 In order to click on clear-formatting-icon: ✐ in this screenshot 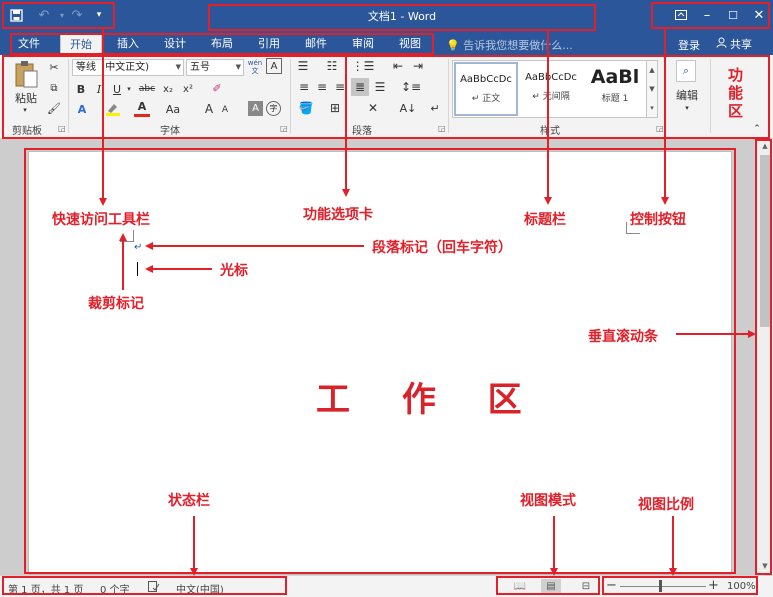, I will do `click(217, 88)`.